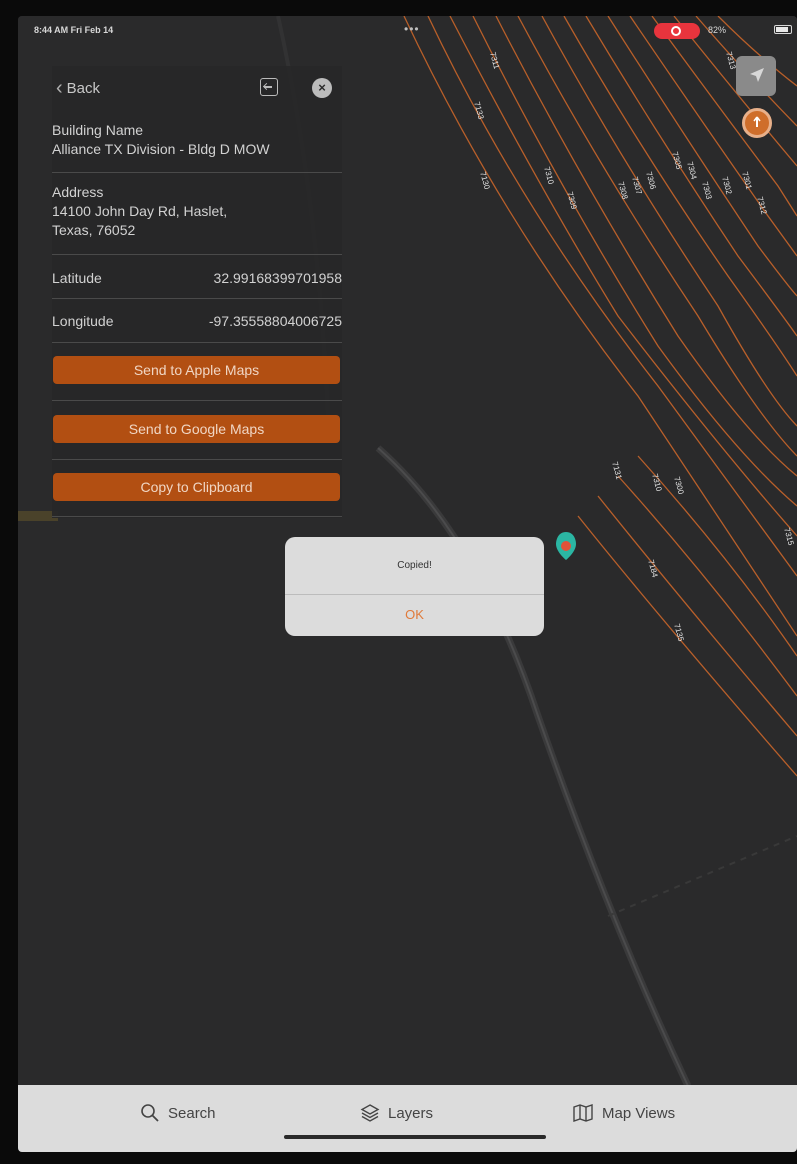  I want to click on address-line-1: 14100 John Day Rd, Haslet,, so click(140, 211).